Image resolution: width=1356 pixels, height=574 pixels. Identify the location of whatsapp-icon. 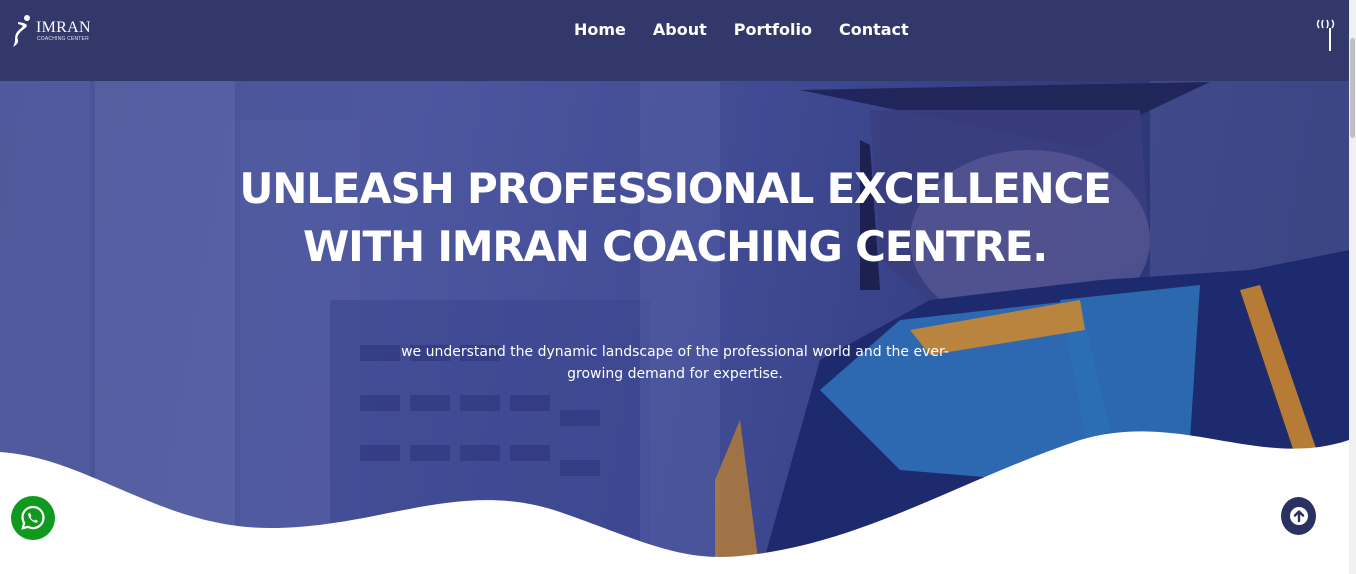
(33, 517).